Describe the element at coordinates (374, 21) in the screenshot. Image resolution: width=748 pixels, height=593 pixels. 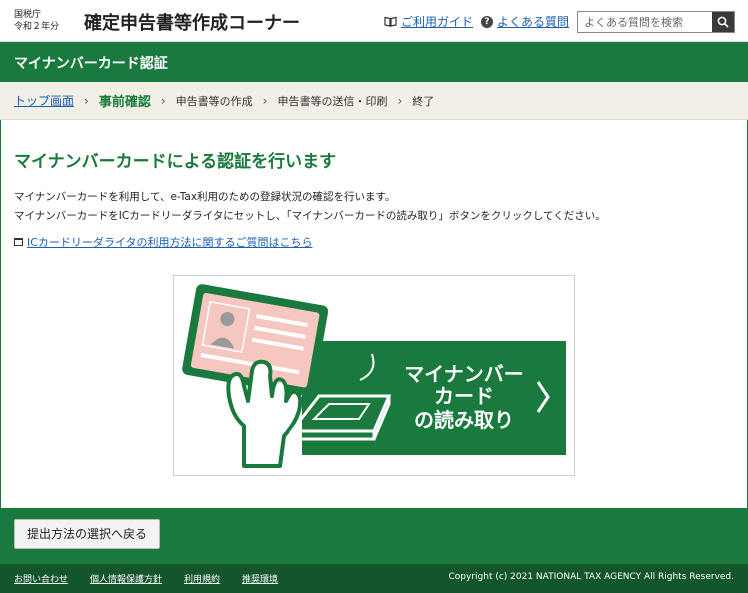
I see `header: 国税庁 令和２年分 確定申告書等作成コーナー ご利用ガイド ? よくある質問` at that location.